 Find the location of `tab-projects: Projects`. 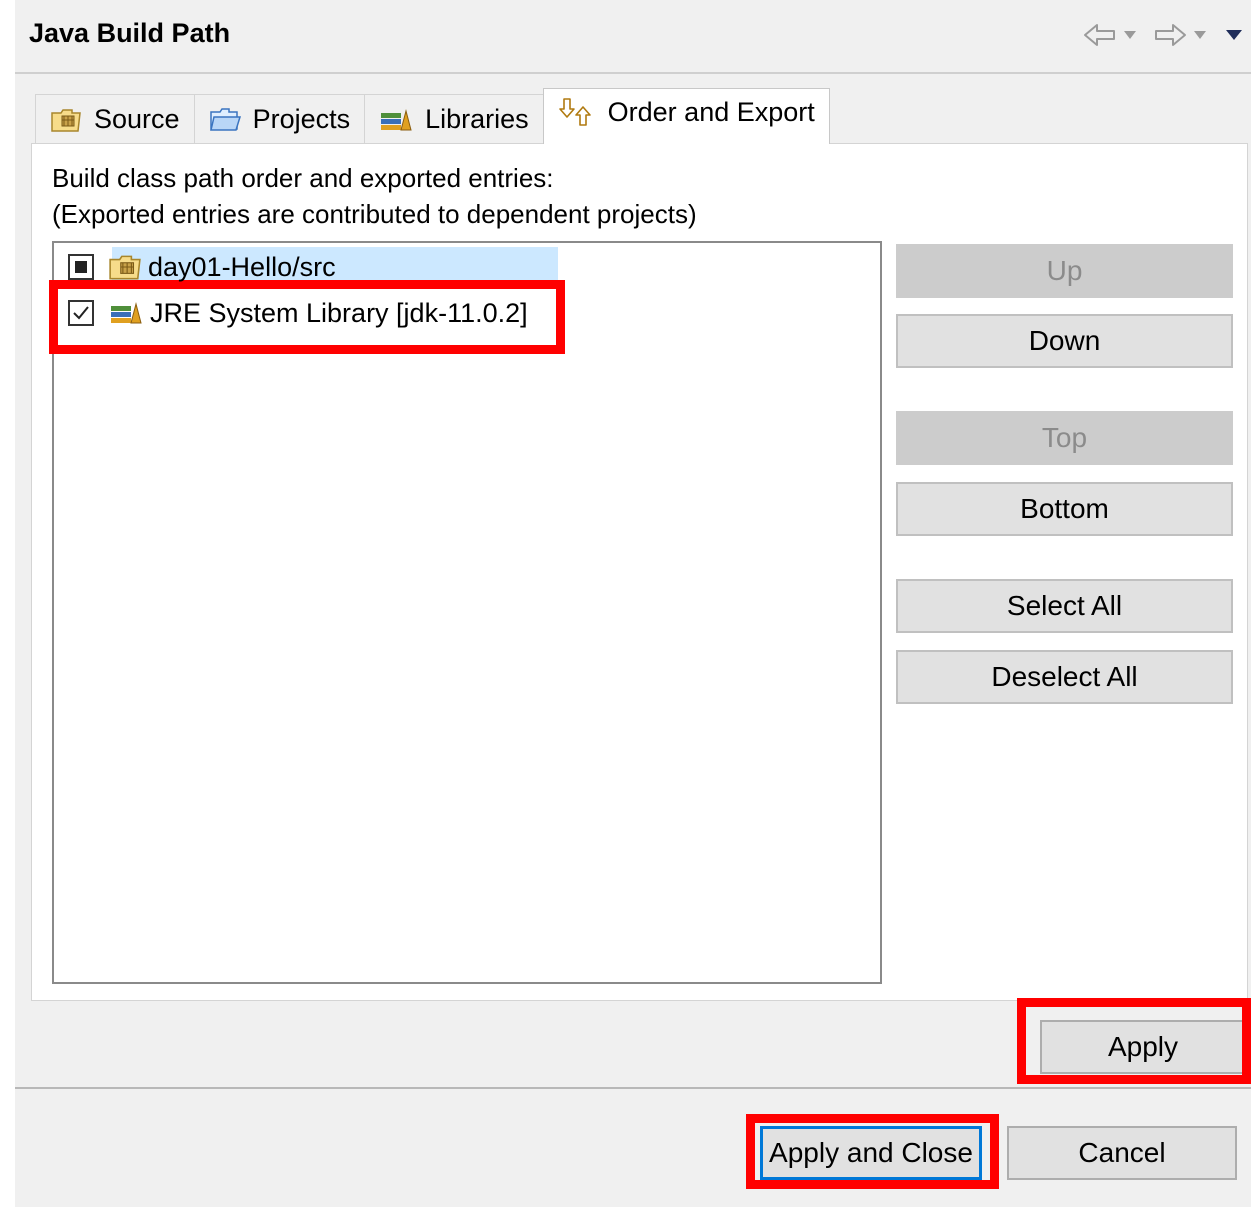

tab-projects: Projects is located at coordinates (279, 119).